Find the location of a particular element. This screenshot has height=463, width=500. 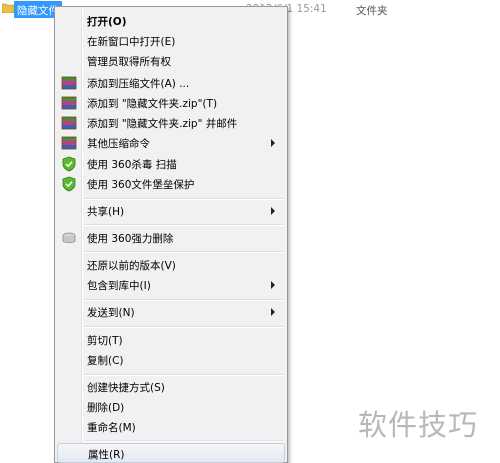

menu-item-cut: 剪切(T) is located at coordinates (171, 340).